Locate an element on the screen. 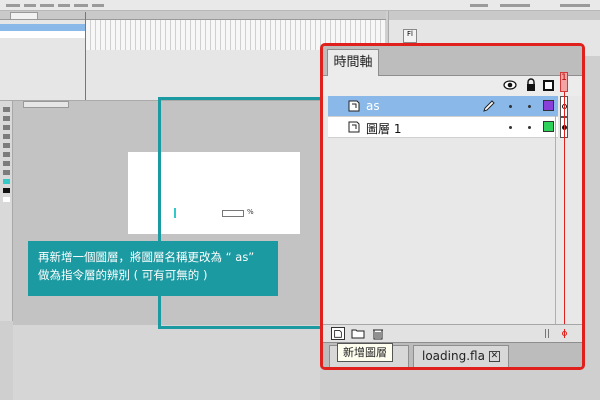 The height and width of the screenshot is (400, 600). frame-number: 1 is located at coordinates (564, 82).